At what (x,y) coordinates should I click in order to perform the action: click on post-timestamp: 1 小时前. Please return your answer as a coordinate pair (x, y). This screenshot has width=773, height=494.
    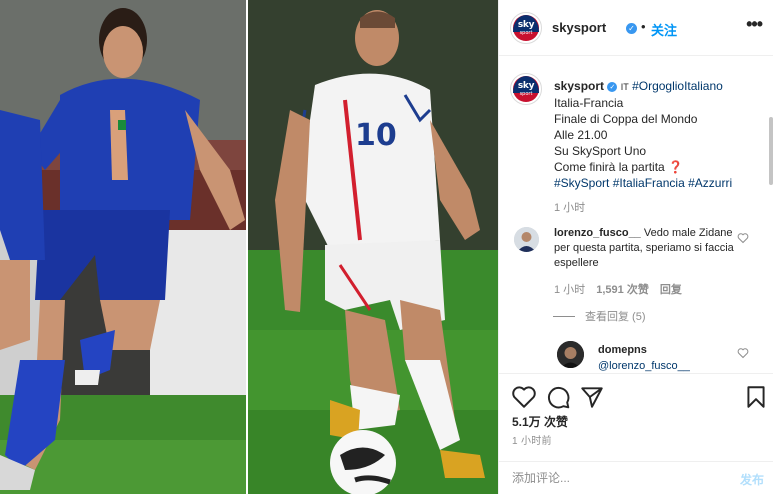
    Looking at the image, I should click on (532, 441).